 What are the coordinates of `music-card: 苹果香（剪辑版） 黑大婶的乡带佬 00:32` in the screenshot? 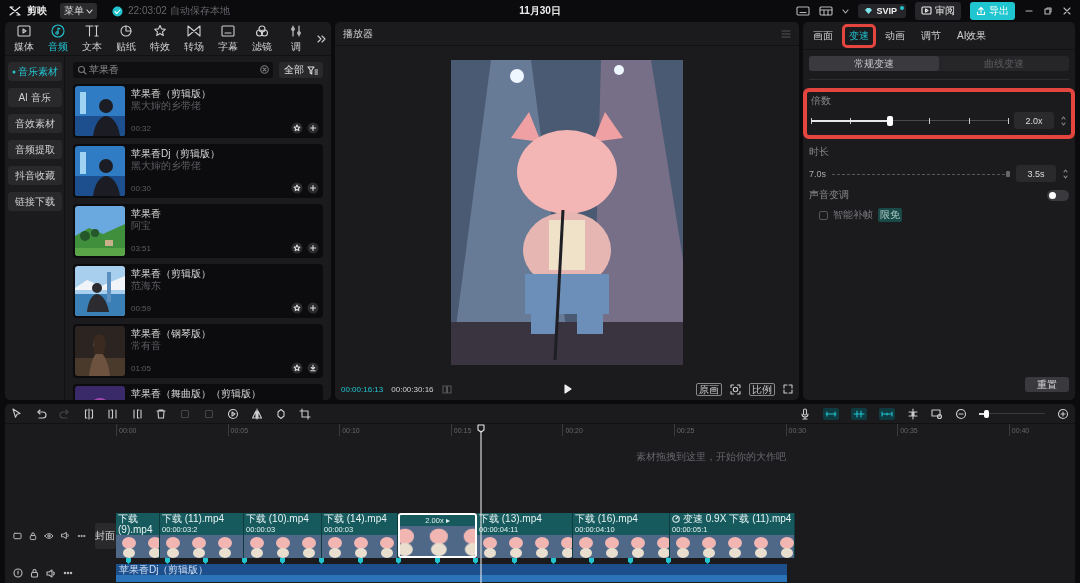 It's located at (198, 111).